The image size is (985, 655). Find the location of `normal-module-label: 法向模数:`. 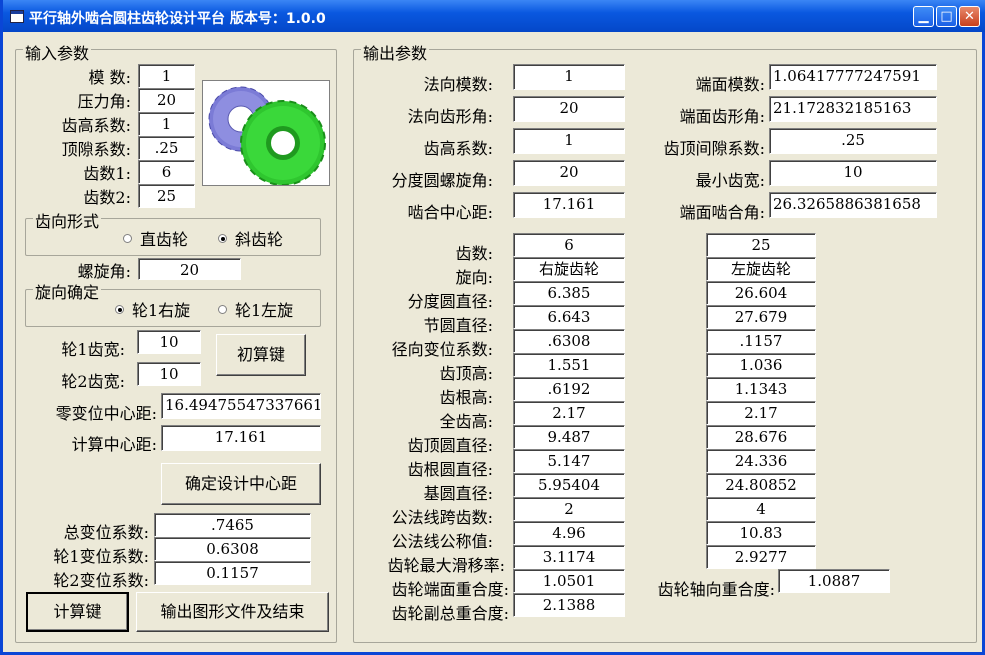

normal-module-label: 法向模数: is located at coordinates (458, 84).